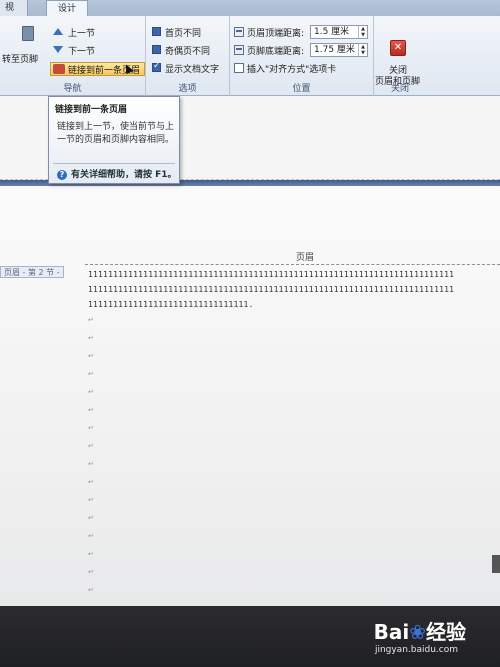 The height and width of the screenshot is (667, 500). I want to click on show-doc-text-checkbox, so click(156, 66).